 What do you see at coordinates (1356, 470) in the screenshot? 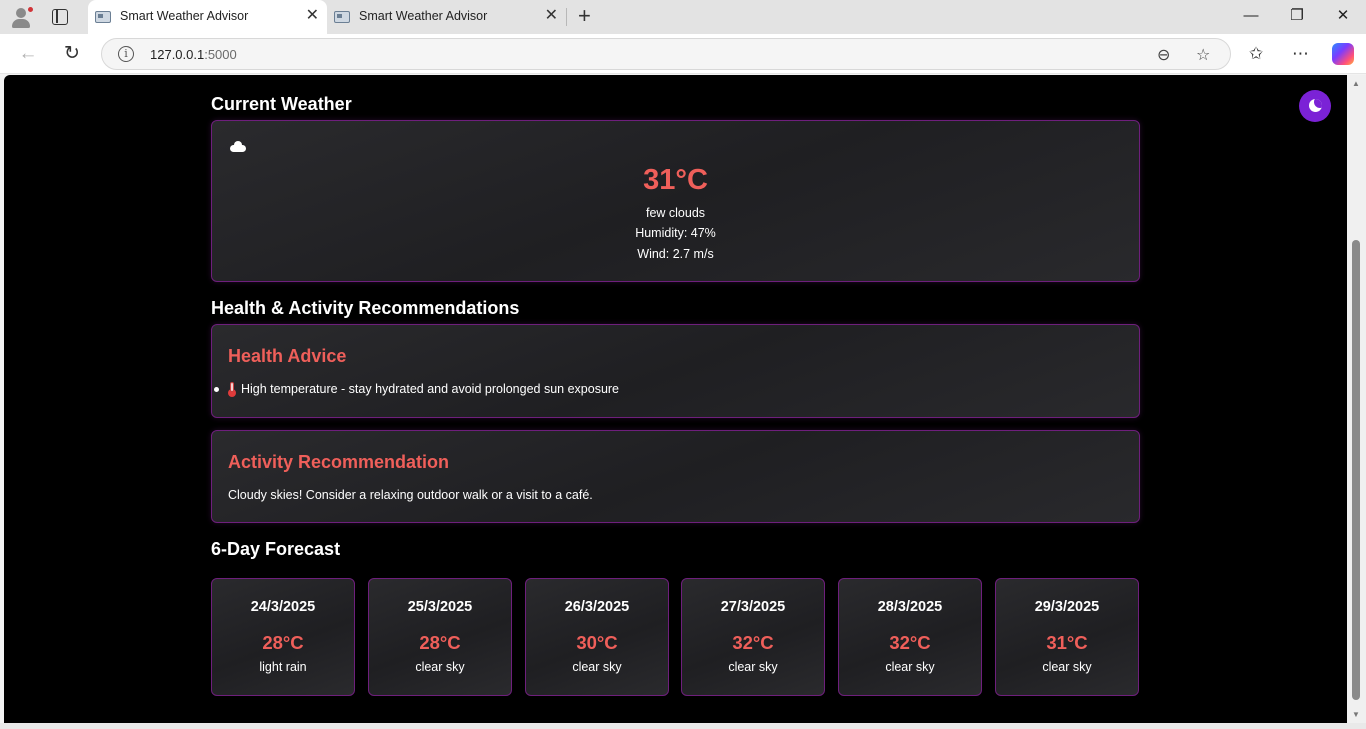
I see `scrollbar-thumb` at bounding box center [1356, 470].